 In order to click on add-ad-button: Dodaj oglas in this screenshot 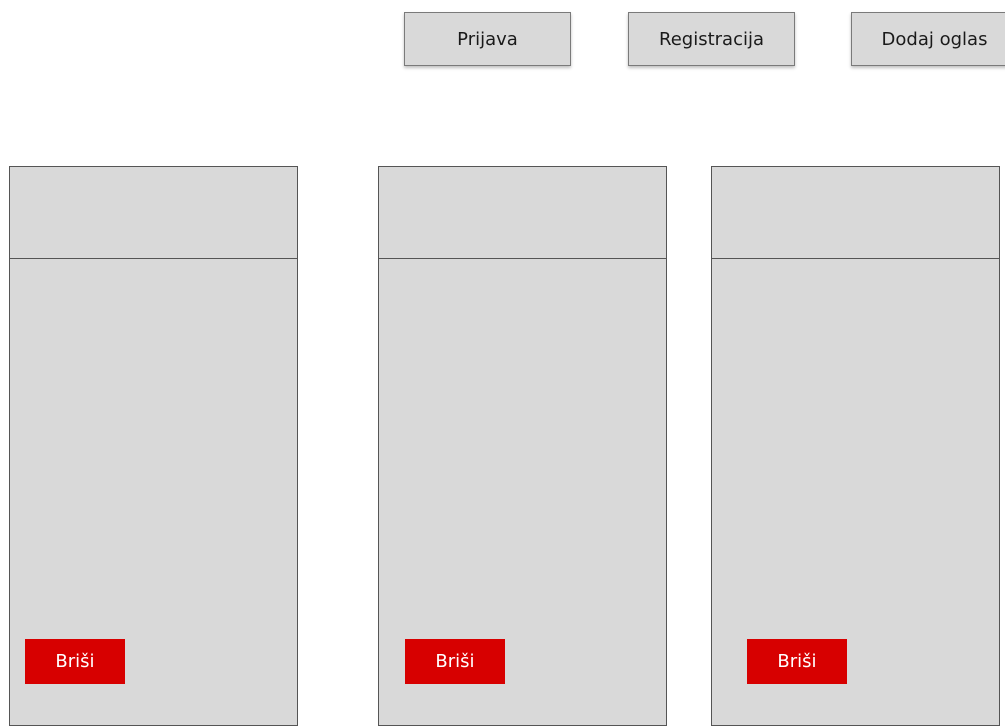, I will do `click(928, 39)`.